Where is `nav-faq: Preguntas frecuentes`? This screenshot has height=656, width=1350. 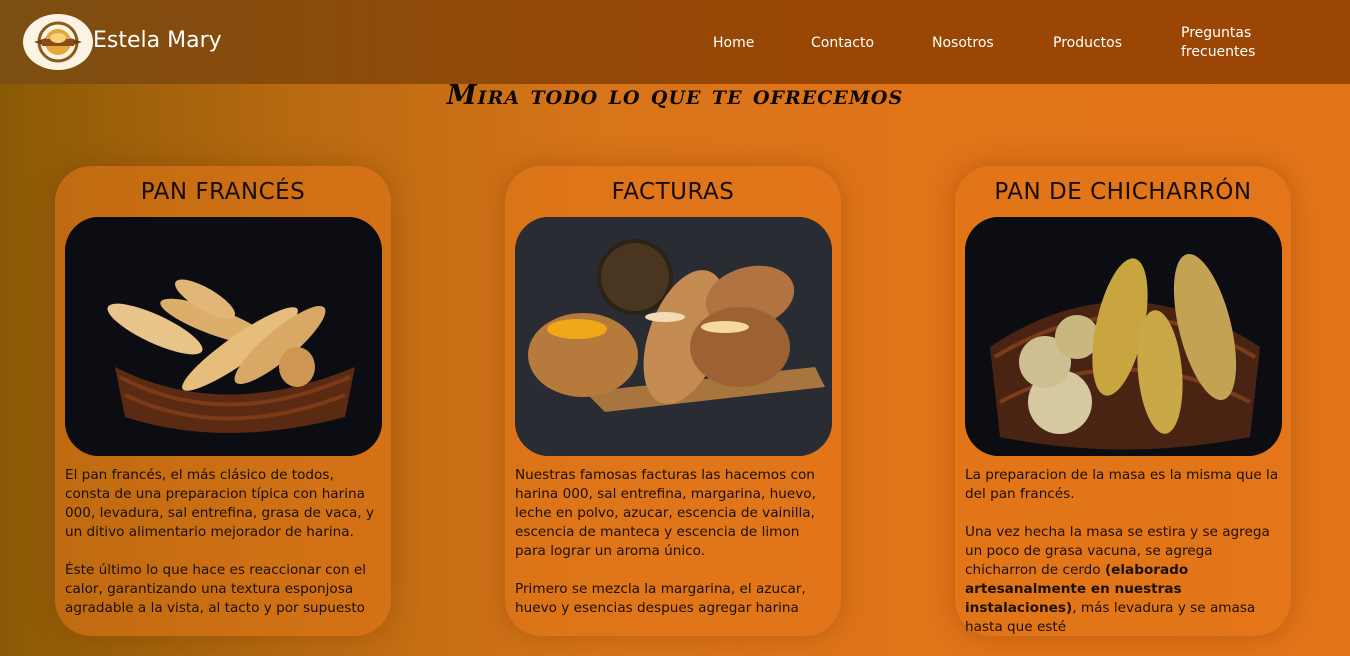 nav-faq: Preguntas frecuentes is located at coordinates (1218, 43).